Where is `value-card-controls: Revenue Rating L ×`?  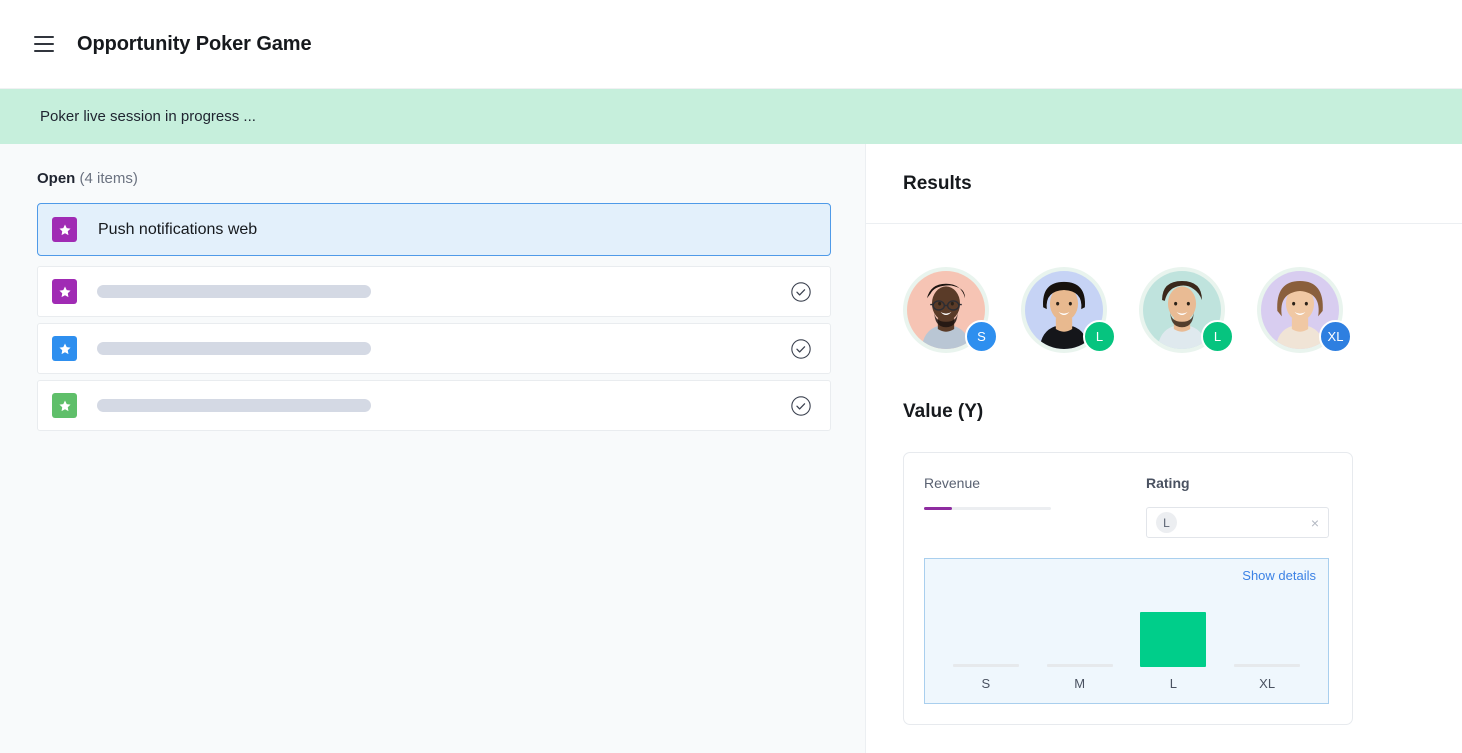 value-card-controls: Revenue Rating L × is located at coordinates (1126, 506).